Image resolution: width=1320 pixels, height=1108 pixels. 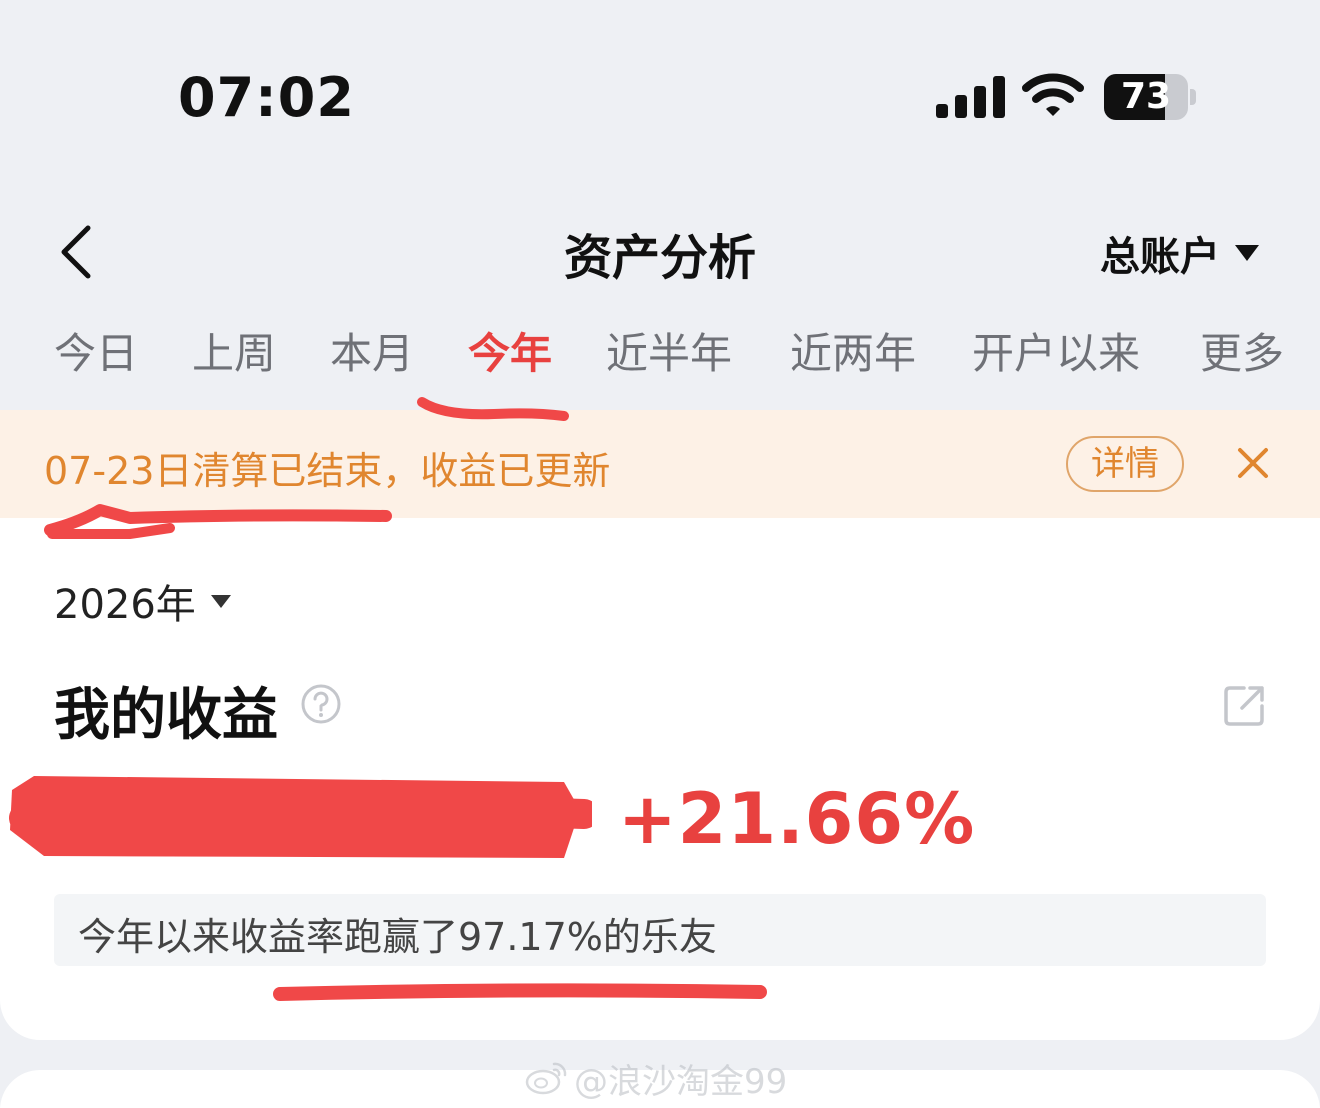 What do you see at coordinates (1242, 354) in the screenshot?
I see `tab-more: 更多` at bounding box center [1242, 354].